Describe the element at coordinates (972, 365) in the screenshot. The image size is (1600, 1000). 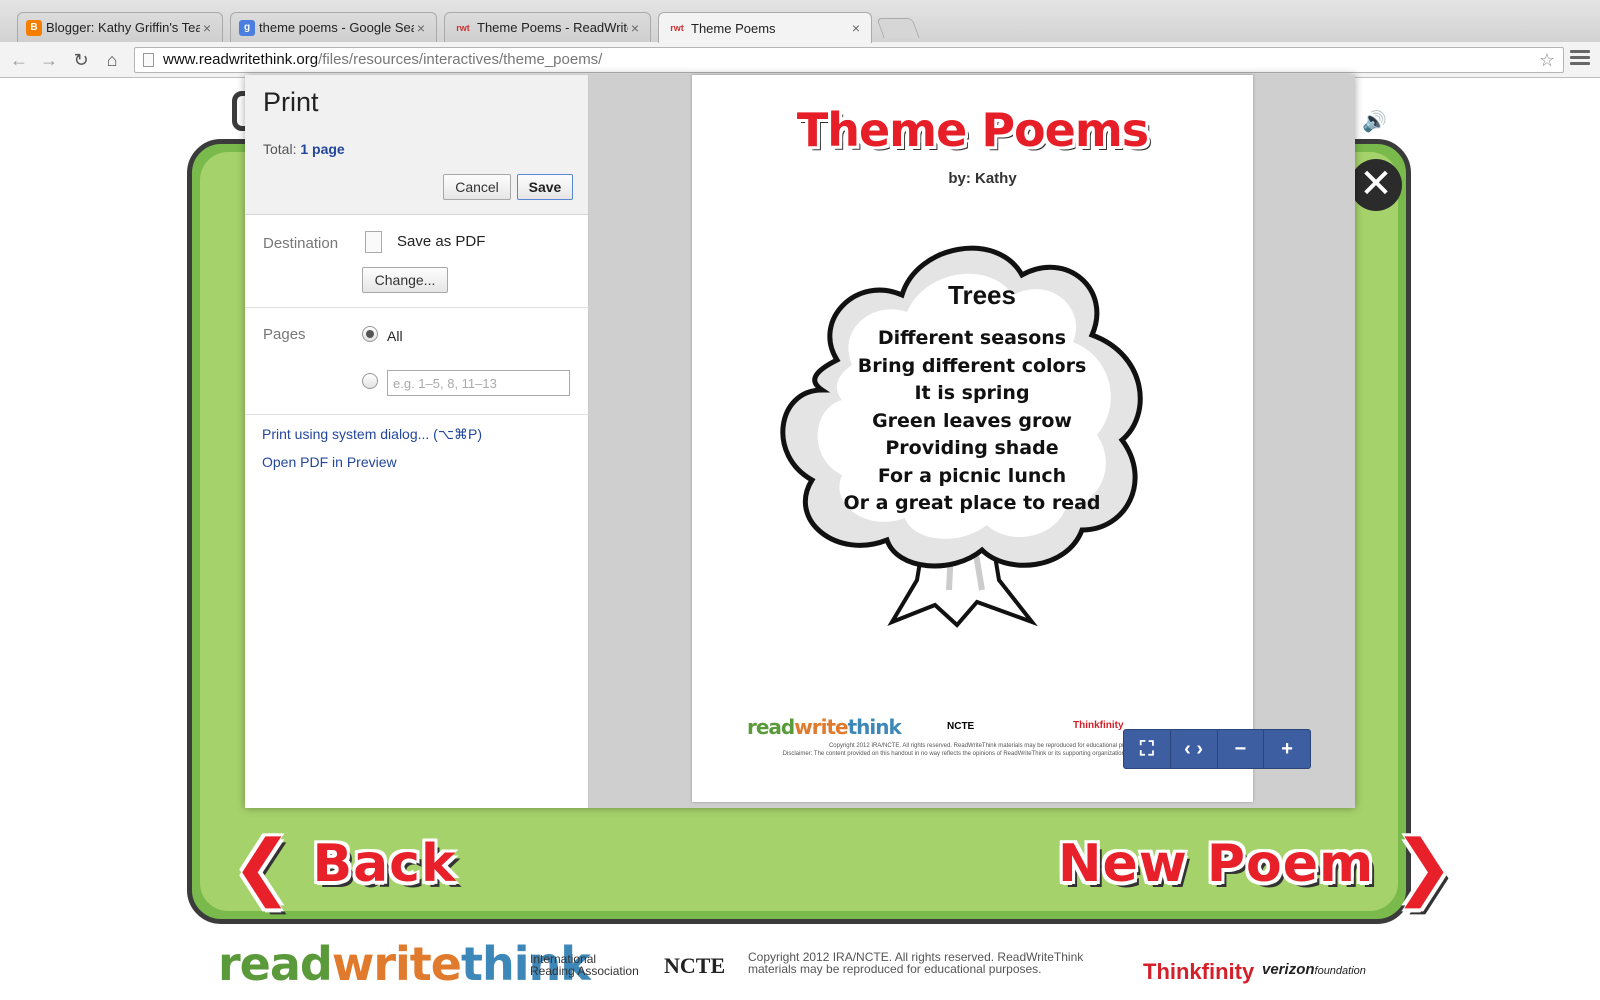
I see `poem-line: Bring different colors` at that location.